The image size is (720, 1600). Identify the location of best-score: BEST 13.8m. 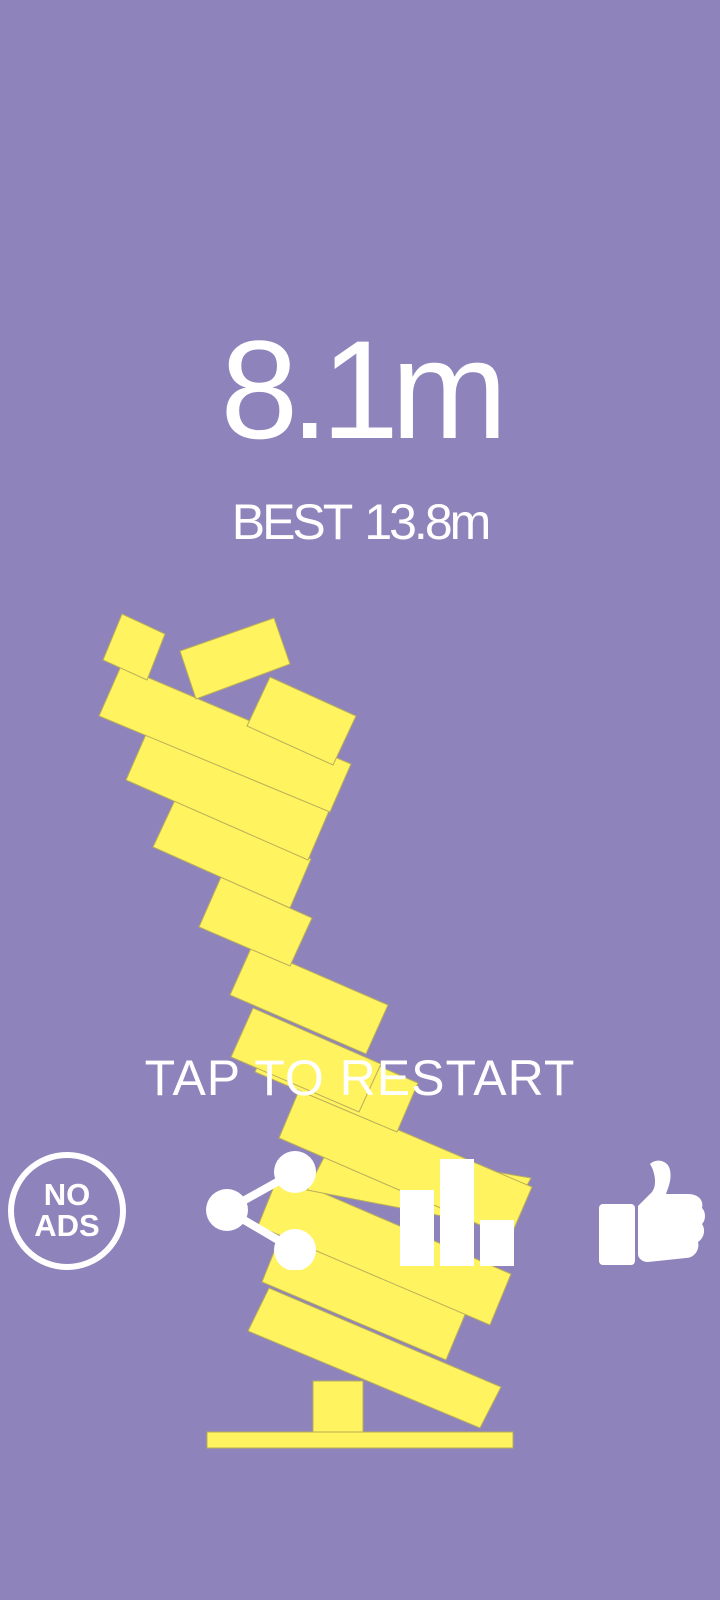
(360, 522).